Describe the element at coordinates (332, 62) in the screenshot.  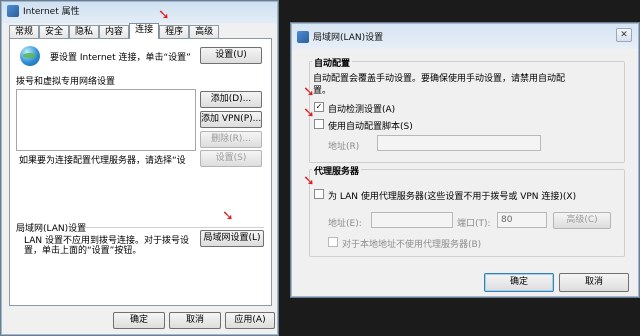
I see `auto-config-caption: 自动配置` at that location.